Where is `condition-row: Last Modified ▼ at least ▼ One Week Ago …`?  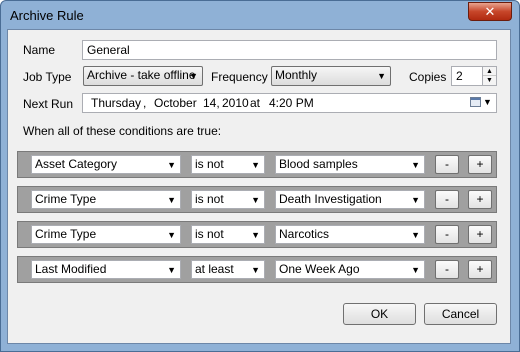
condition-row: Last Modified ▼ at least ▼ One Week Ago … is located at coordinates (257, 269).